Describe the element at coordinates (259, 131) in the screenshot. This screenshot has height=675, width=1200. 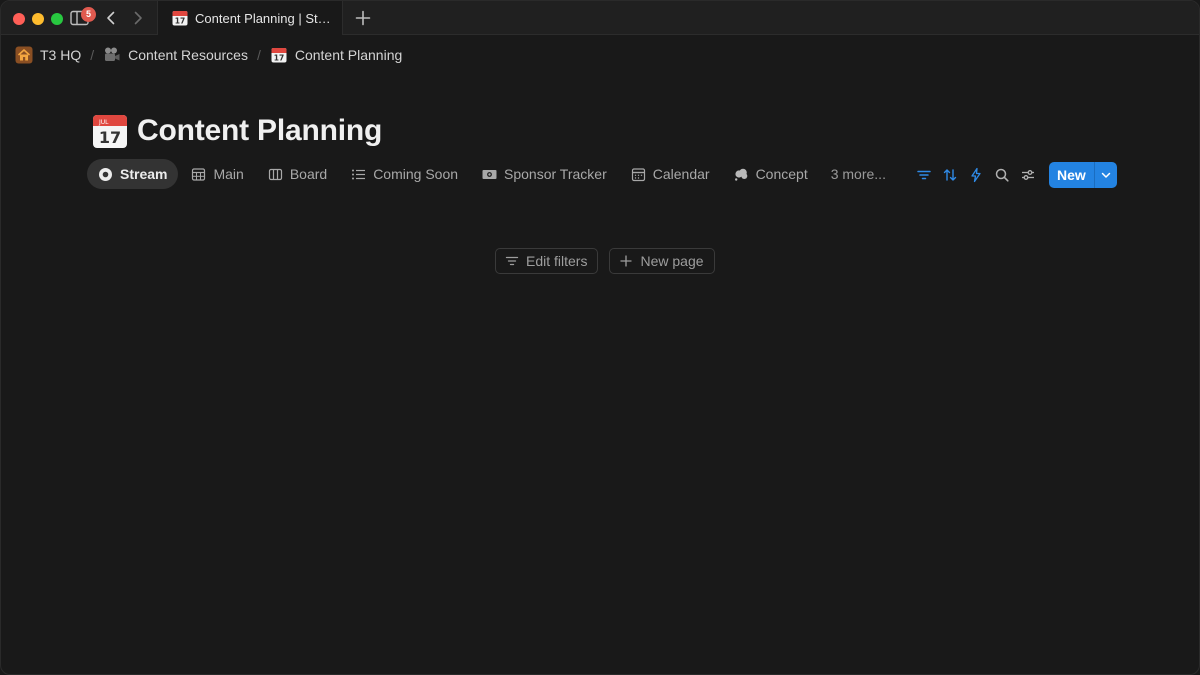
I see `page-title-text: Content Planning` at that location.